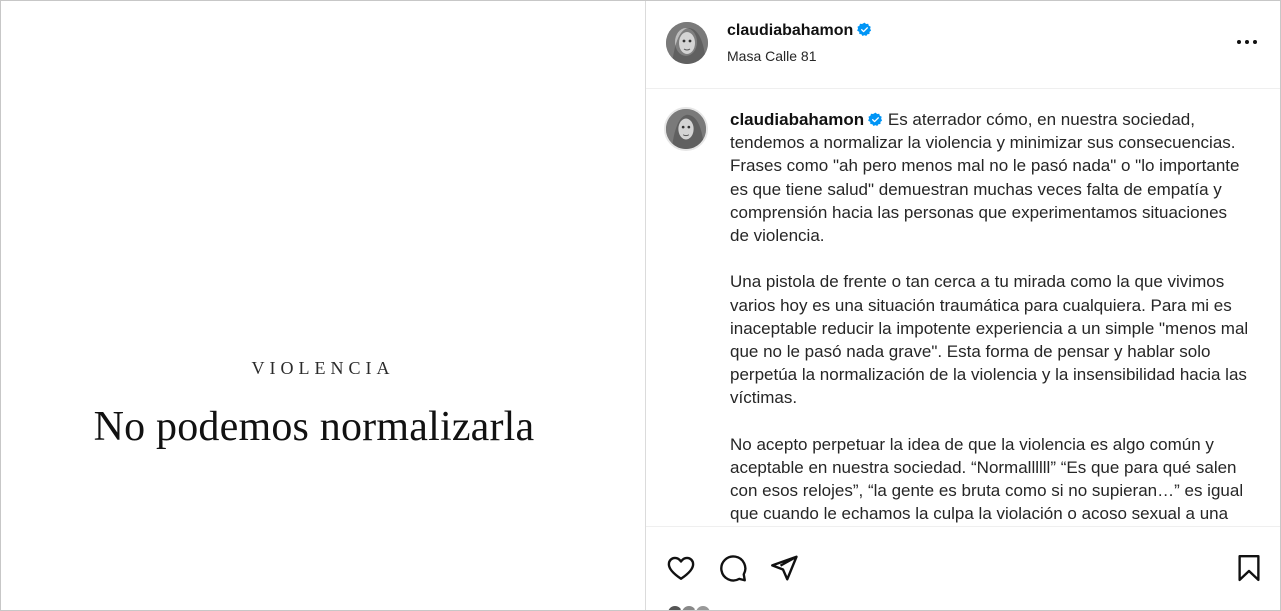 The height and width of the screenshot is (611, 1281). I want to click on post-header: claudiabahamon Masa Calle 81, so click(963, 44).